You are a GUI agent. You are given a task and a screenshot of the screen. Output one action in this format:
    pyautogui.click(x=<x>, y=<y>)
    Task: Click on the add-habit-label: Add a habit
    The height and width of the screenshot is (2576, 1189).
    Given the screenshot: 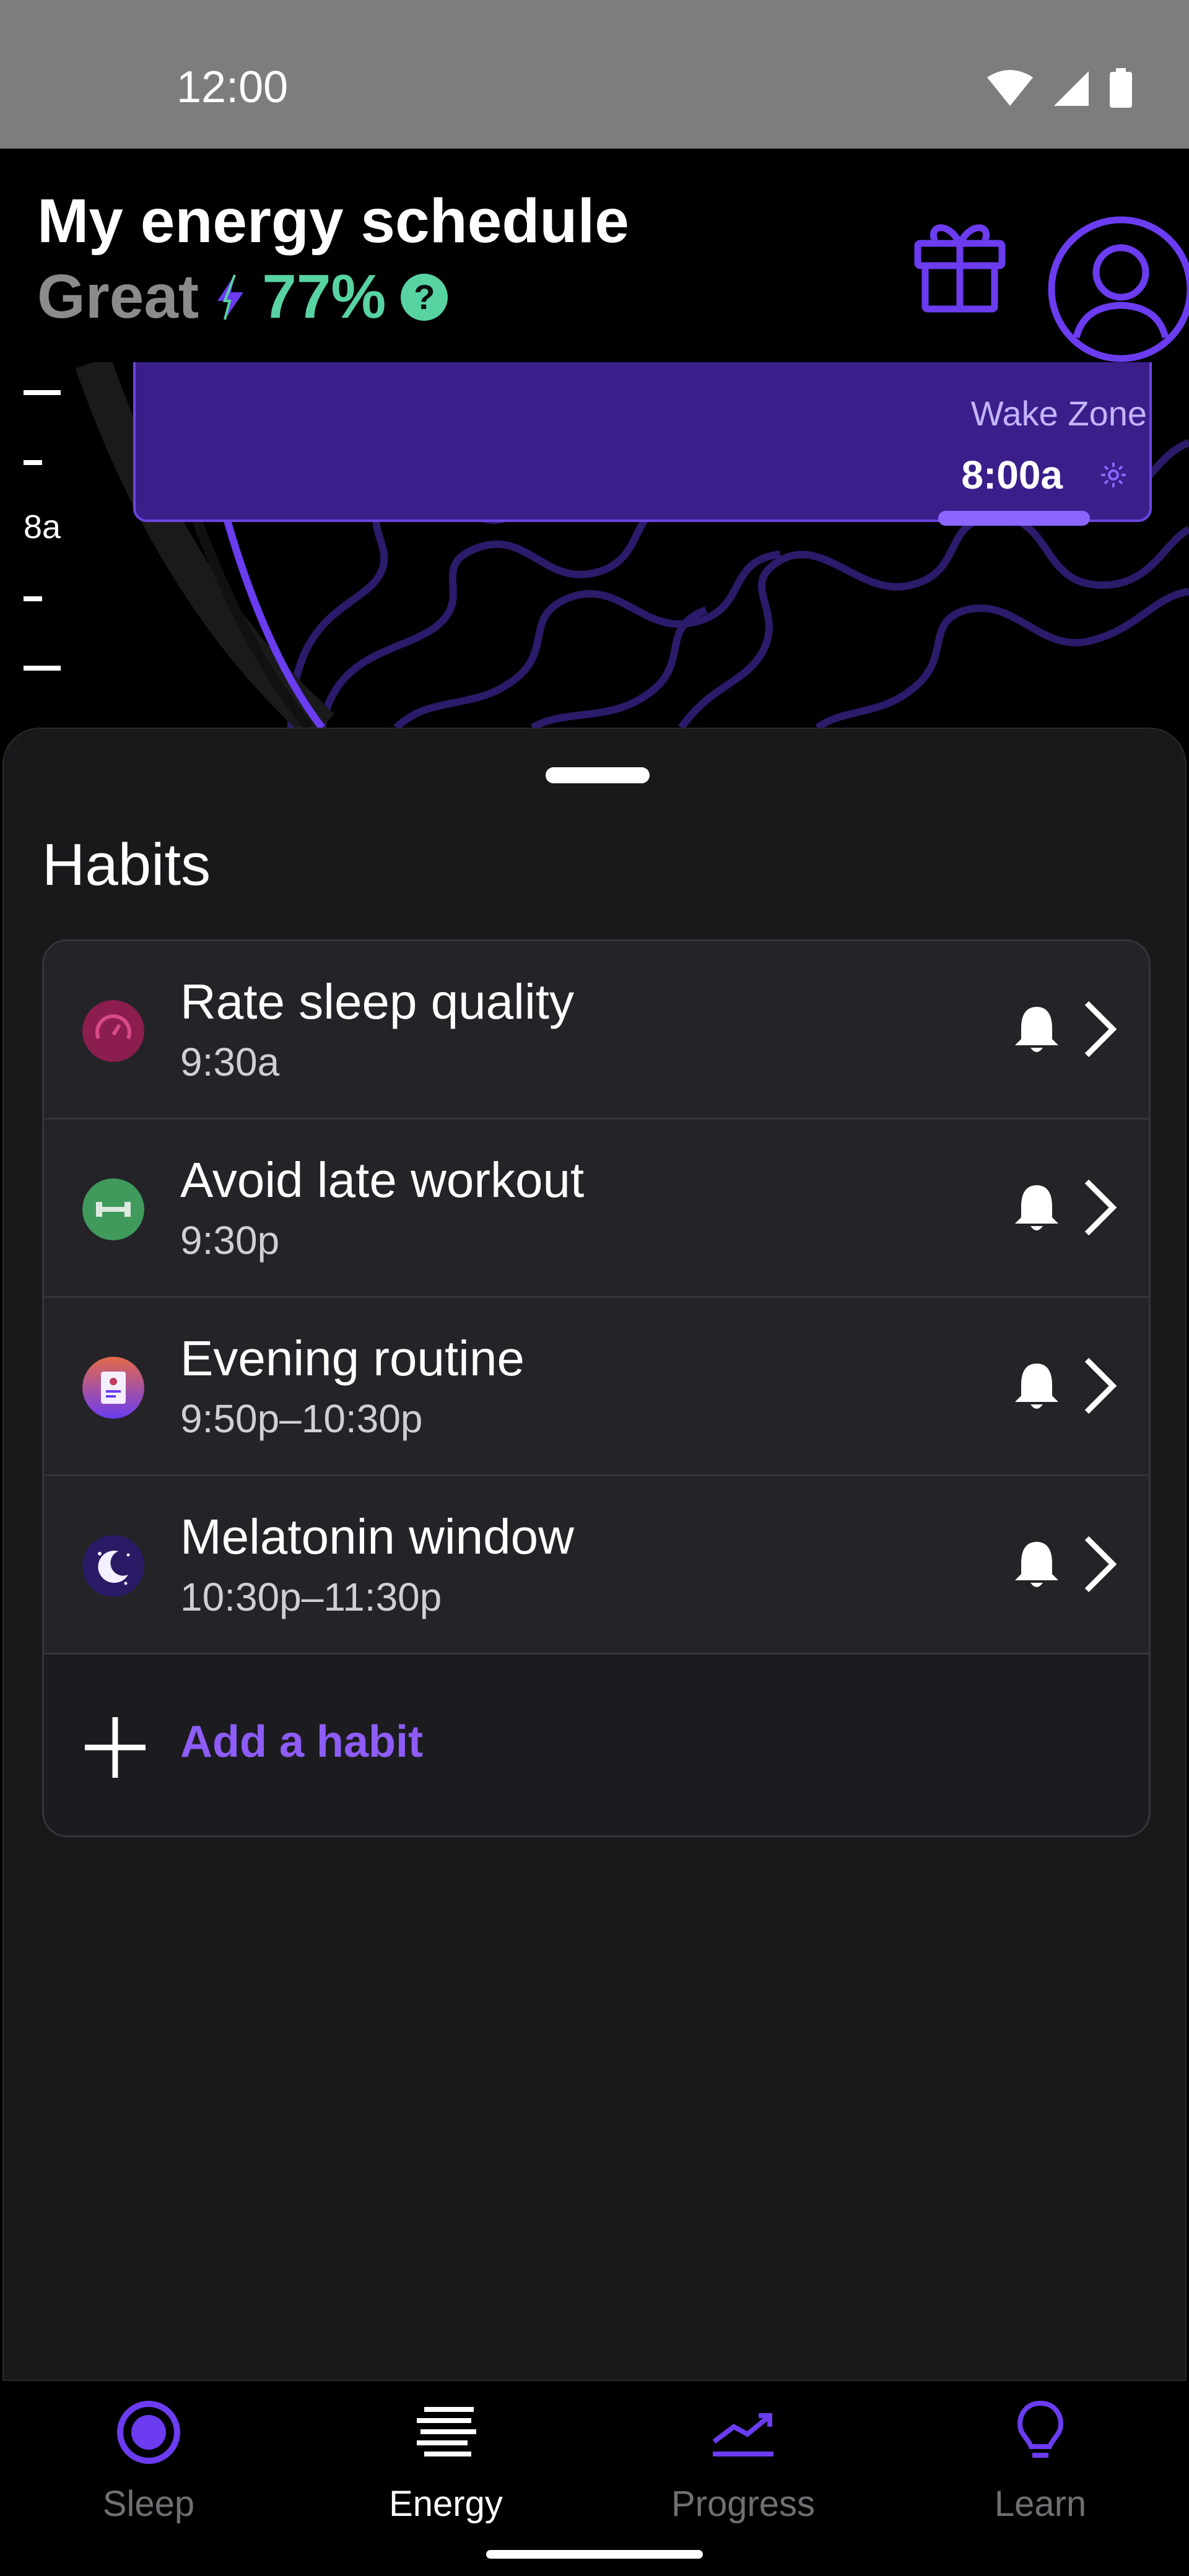 What is the action you would take?
    pyautogui.click(x=301, y=1742)
    